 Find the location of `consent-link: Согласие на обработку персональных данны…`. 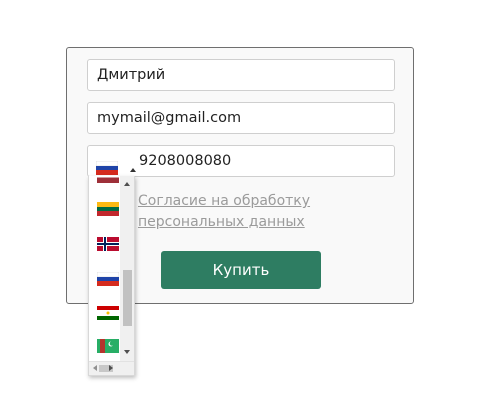

consent-link: Согласие на обработку персональных данны… is located at coordinates (268, 212).